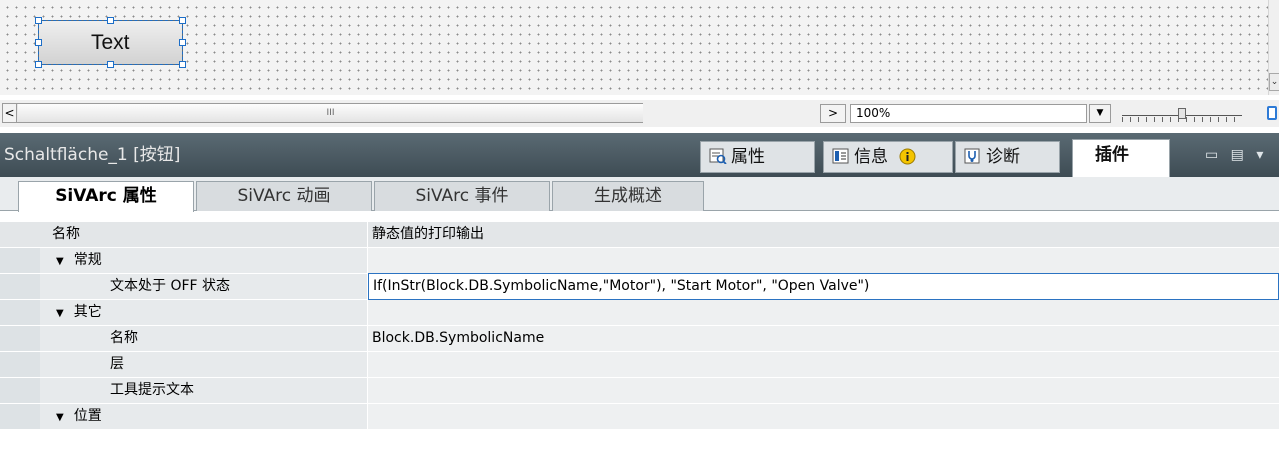 This screenshot has width=1279, height=463. What do you see at coordinates (87, 416) in the screenshot?
I see `group-position-label: 位置` at bounding box center [87, 416].